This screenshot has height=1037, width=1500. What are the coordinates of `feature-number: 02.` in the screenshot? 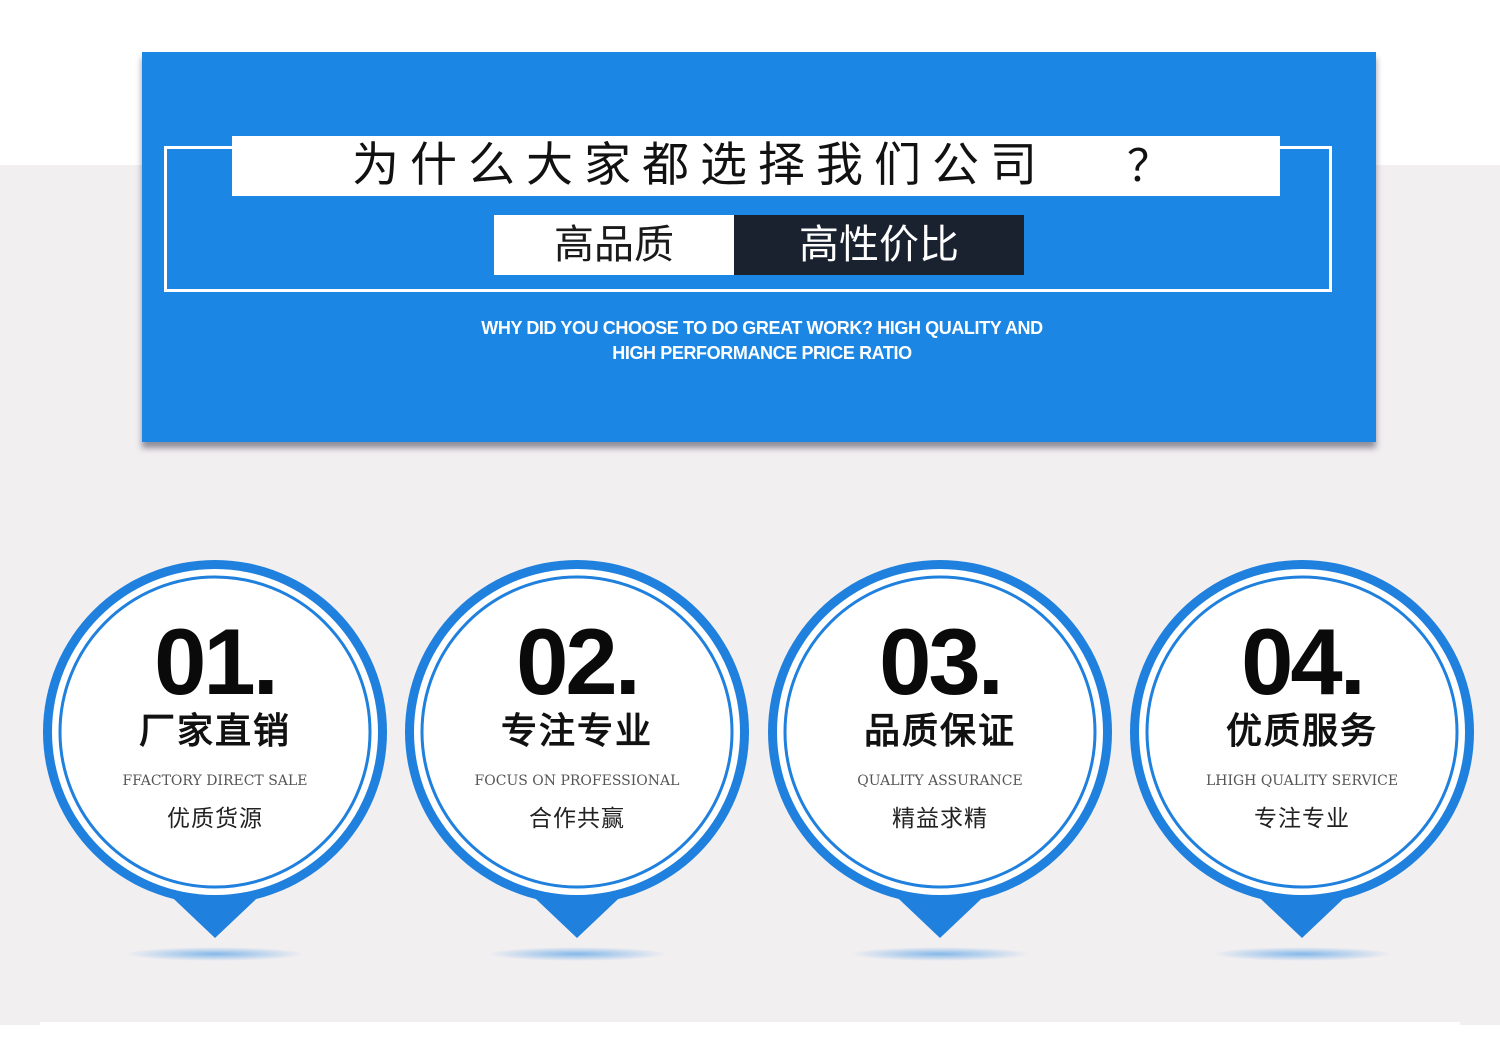 It's located at (578, 661).